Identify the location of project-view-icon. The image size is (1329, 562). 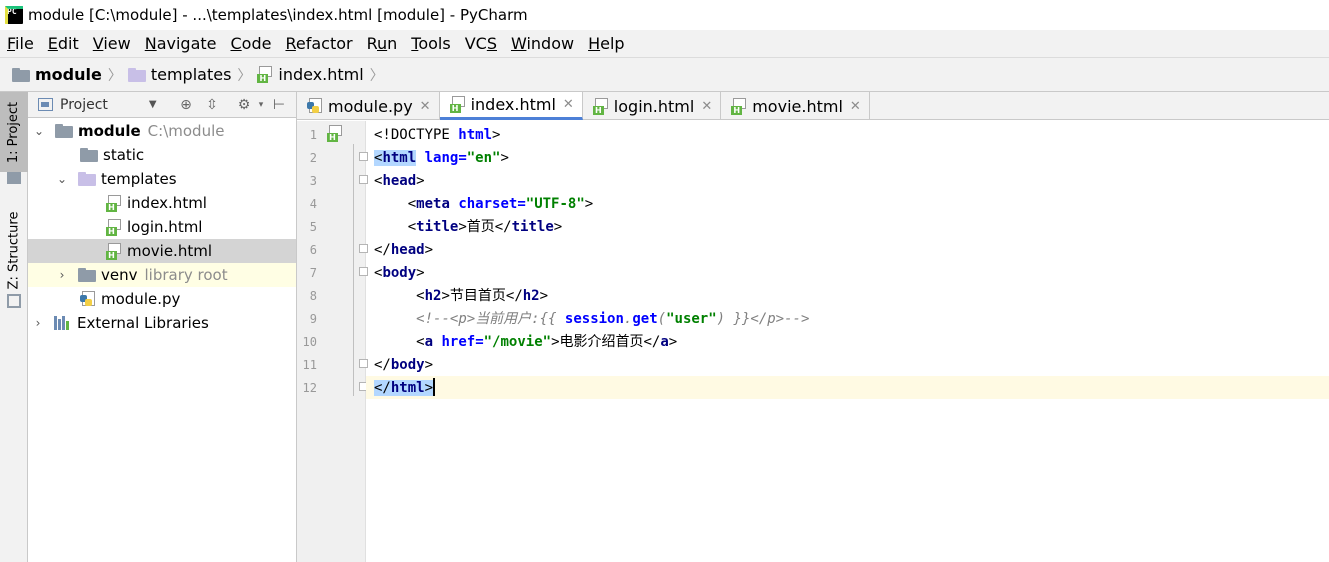
(45, 104).